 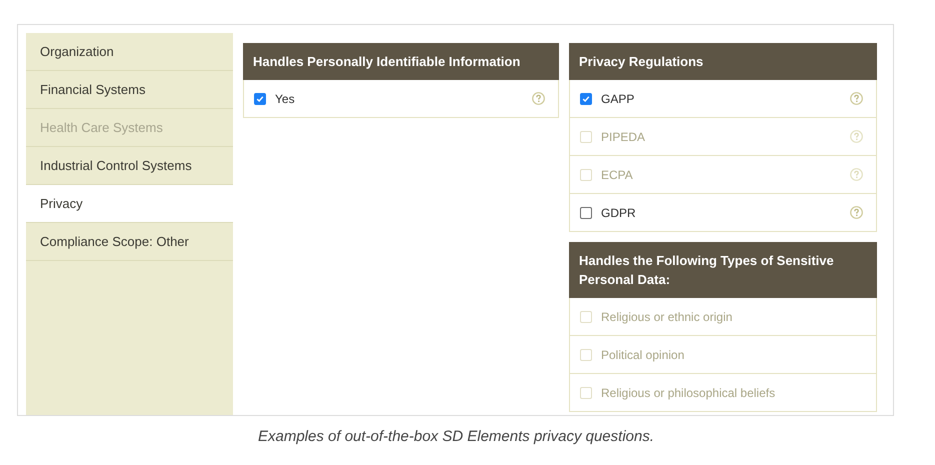 I want to click on option-label: GDPR, so click(x=619, y=213).